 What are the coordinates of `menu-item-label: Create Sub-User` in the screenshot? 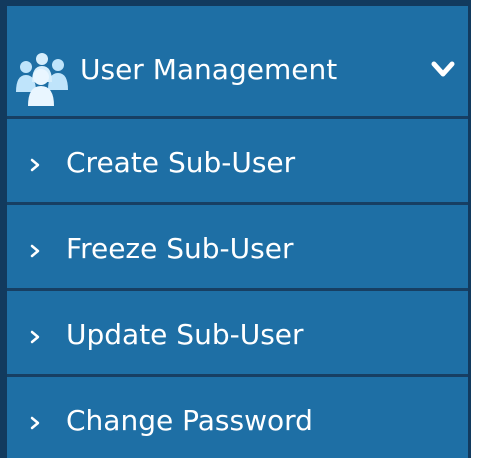 It's located at (181, 162).